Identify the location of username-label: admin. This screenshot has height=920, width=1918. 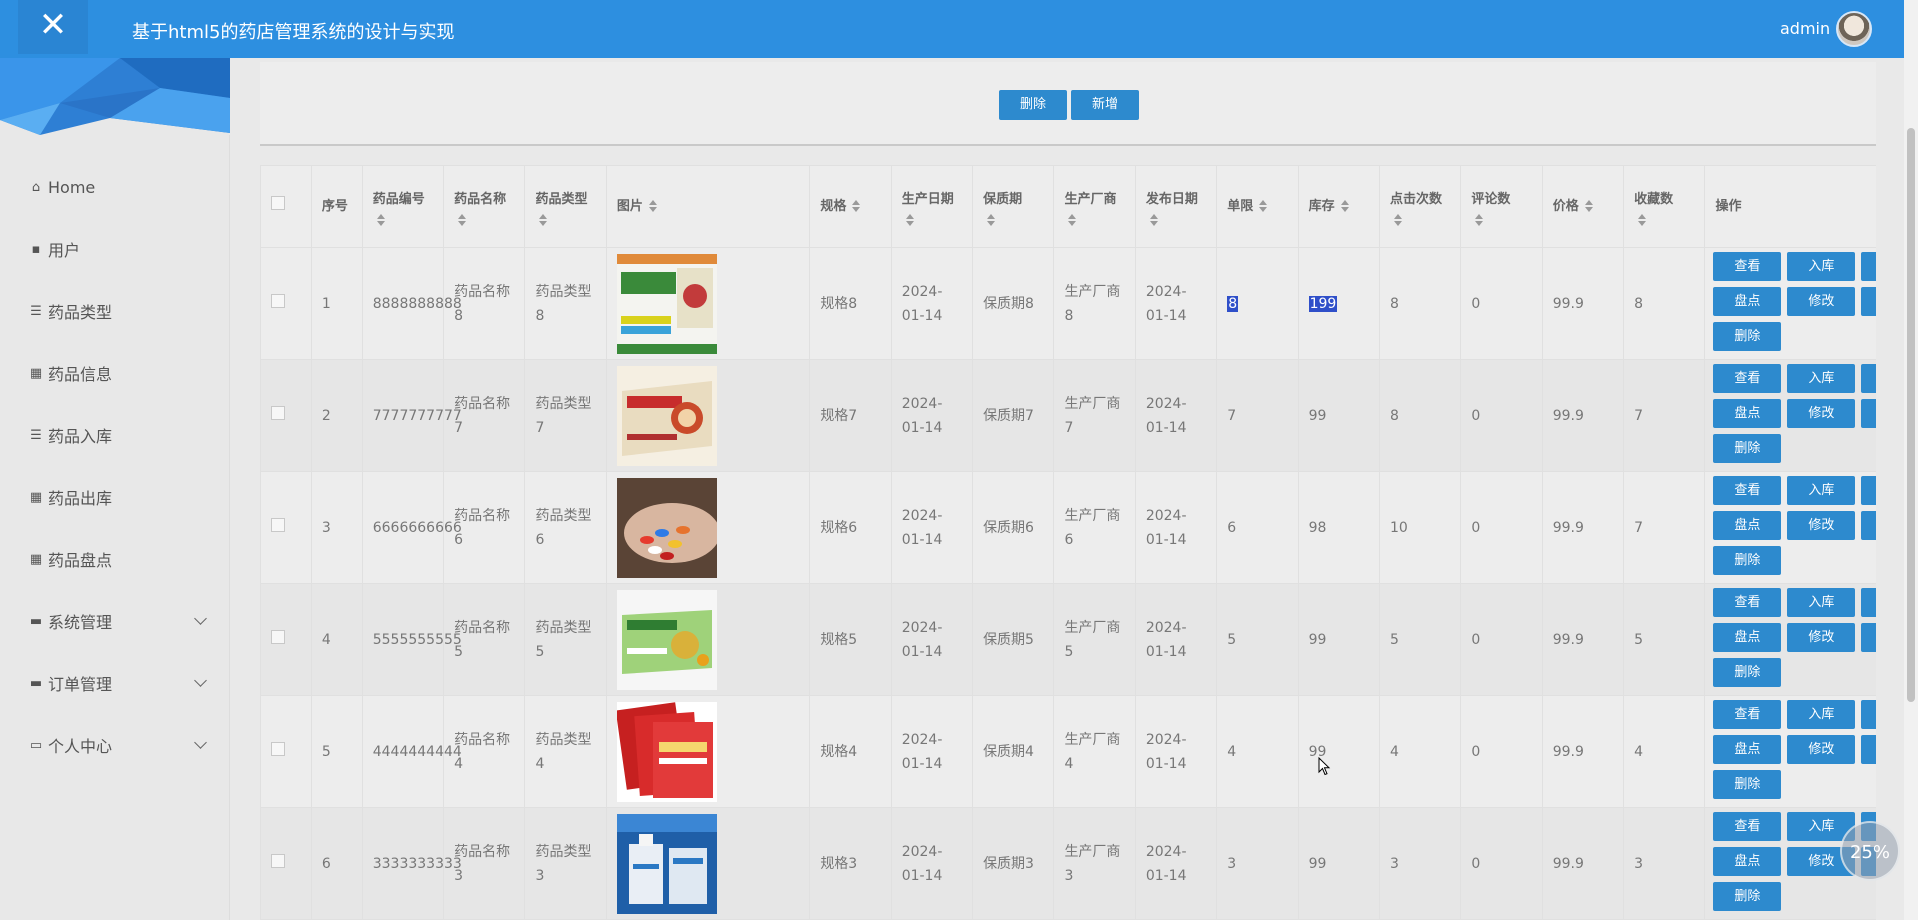
(1805, 28).